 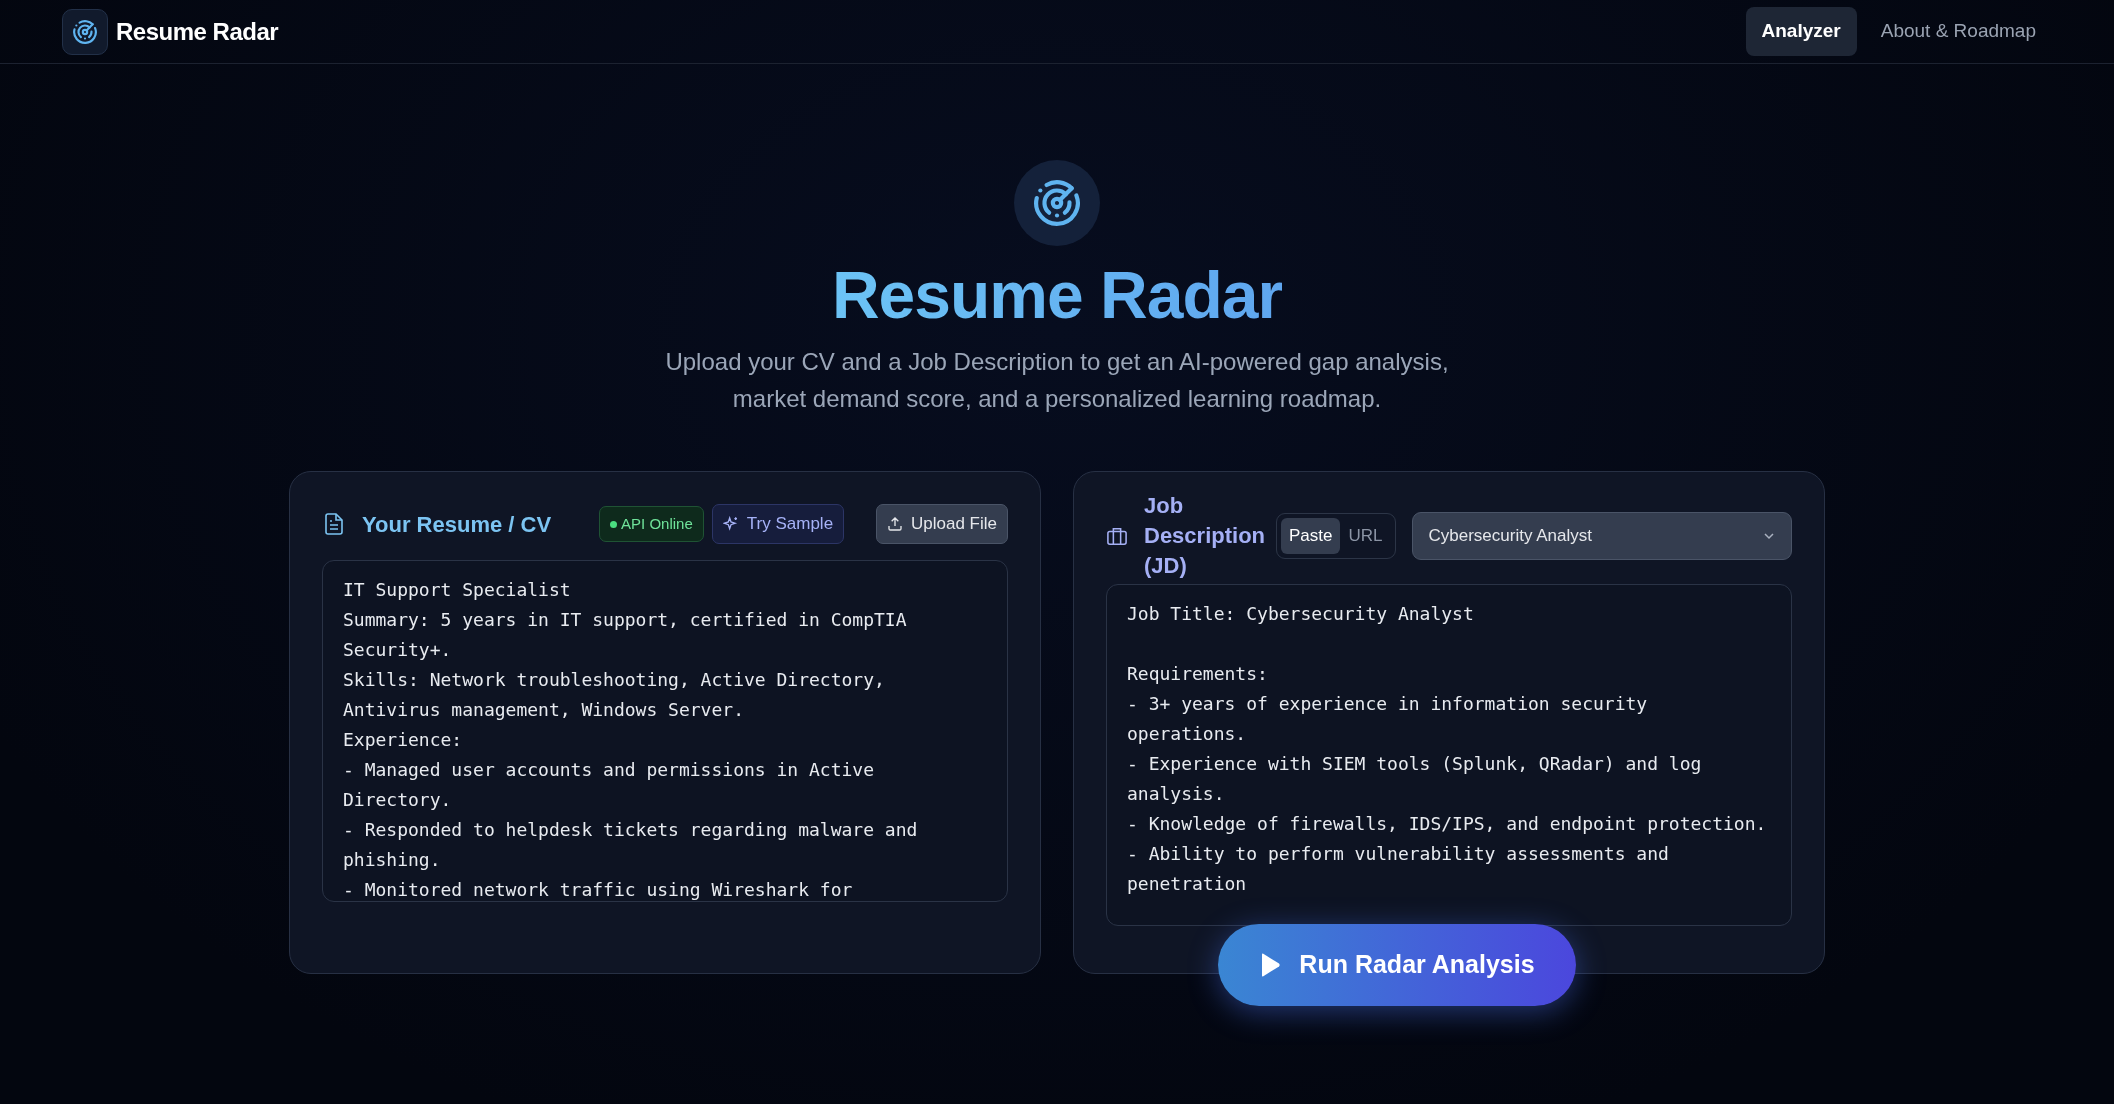 What do you see at coordinates (85, 31) in the screenshot?
I see `logo-icon` at bounding box center [85, 31].